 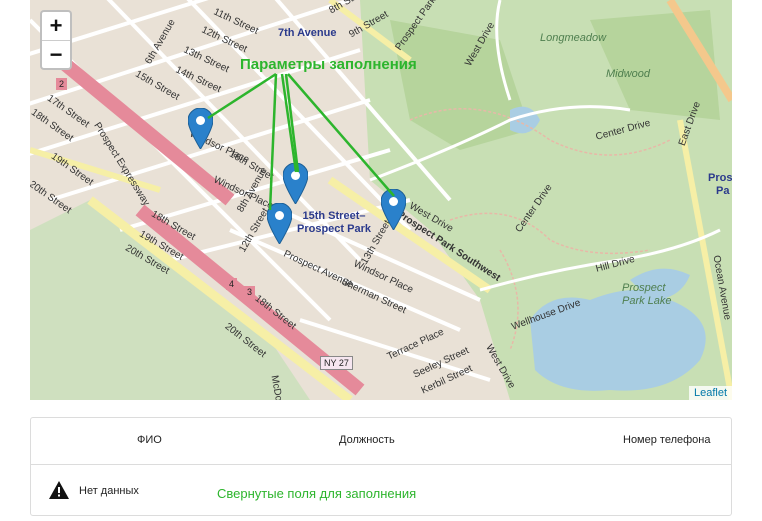 I want to click on annotation-fill-params: Параметры заполнения, so click(x=328, y=64).